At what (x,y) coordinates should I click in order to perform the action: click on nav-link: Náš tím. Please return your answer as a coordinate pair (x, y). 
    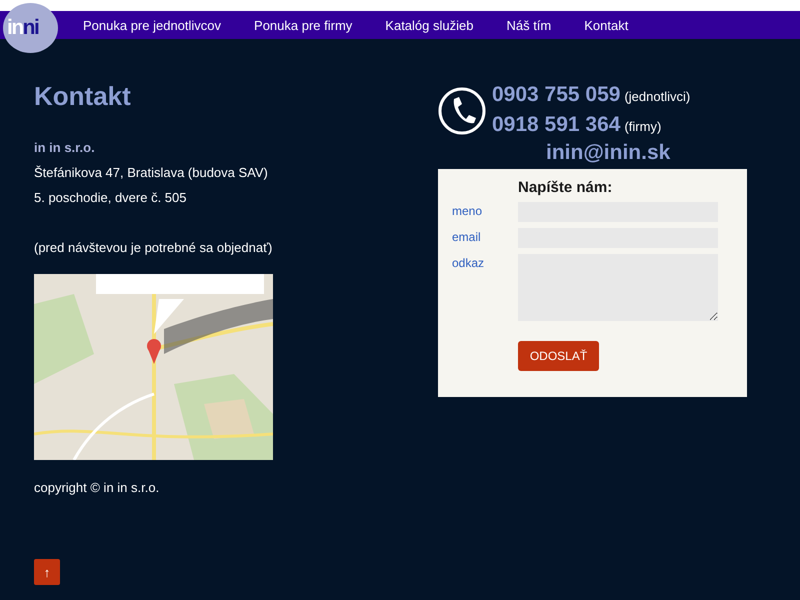
    Looking at the image, I should click on (529, 25).